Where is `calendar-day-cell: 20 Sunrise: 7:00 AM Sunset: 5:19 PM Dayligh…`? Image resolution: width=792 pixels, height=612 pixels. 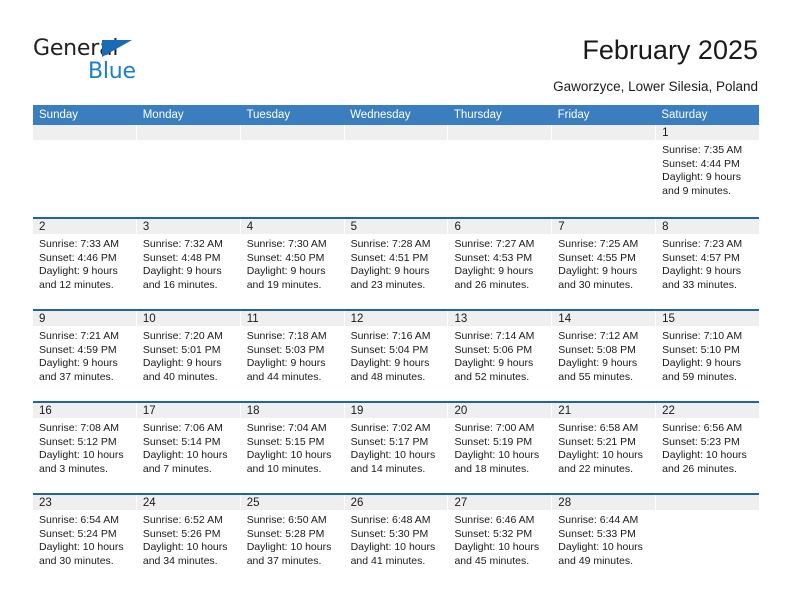
calendar-day-cell: 20 Sunrise: 7:00 AM Sunset: 5:19 PM Dayligh… is located at coordinates (500, 448).